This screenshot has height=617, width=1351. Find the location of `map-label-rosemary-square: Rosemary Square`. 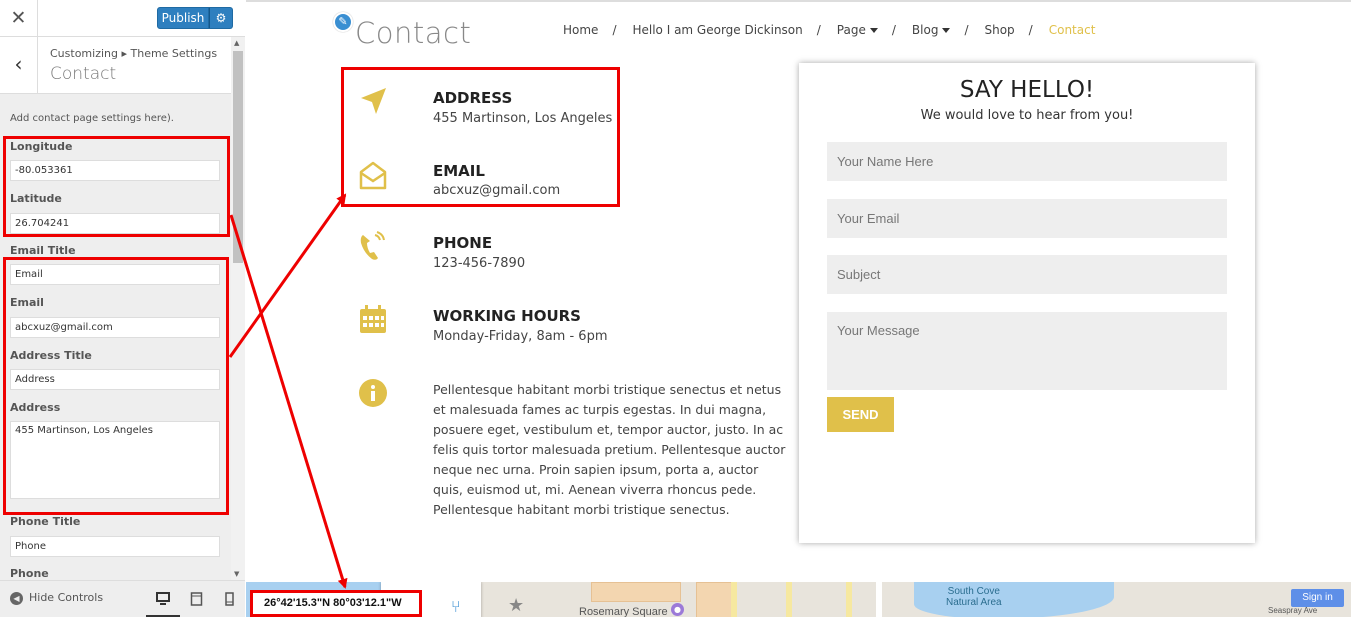

map-label-rosemary-square: Rosemary Square is located at coordinates (623, 611).